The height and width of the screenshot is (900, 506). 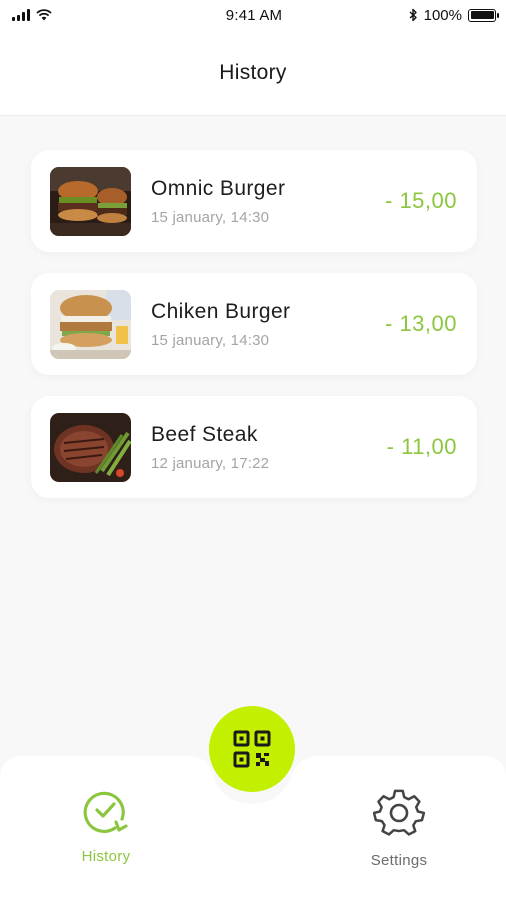 What do you see at coordinates (421, 446) in the screenshot?
I see `item-price: - 11,00` at bounding box center [421, 446].